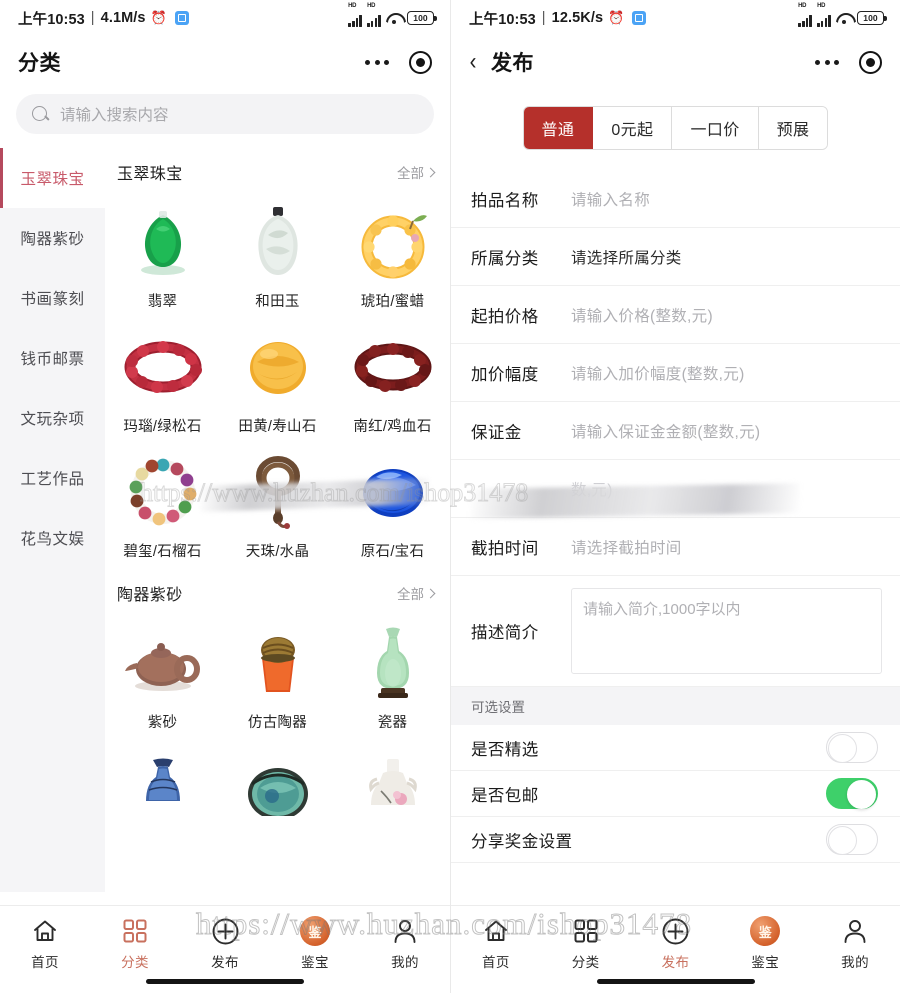 The image size is (900, 993). I want to click on search-area: 请输入搜索内容, so click(225, 118).